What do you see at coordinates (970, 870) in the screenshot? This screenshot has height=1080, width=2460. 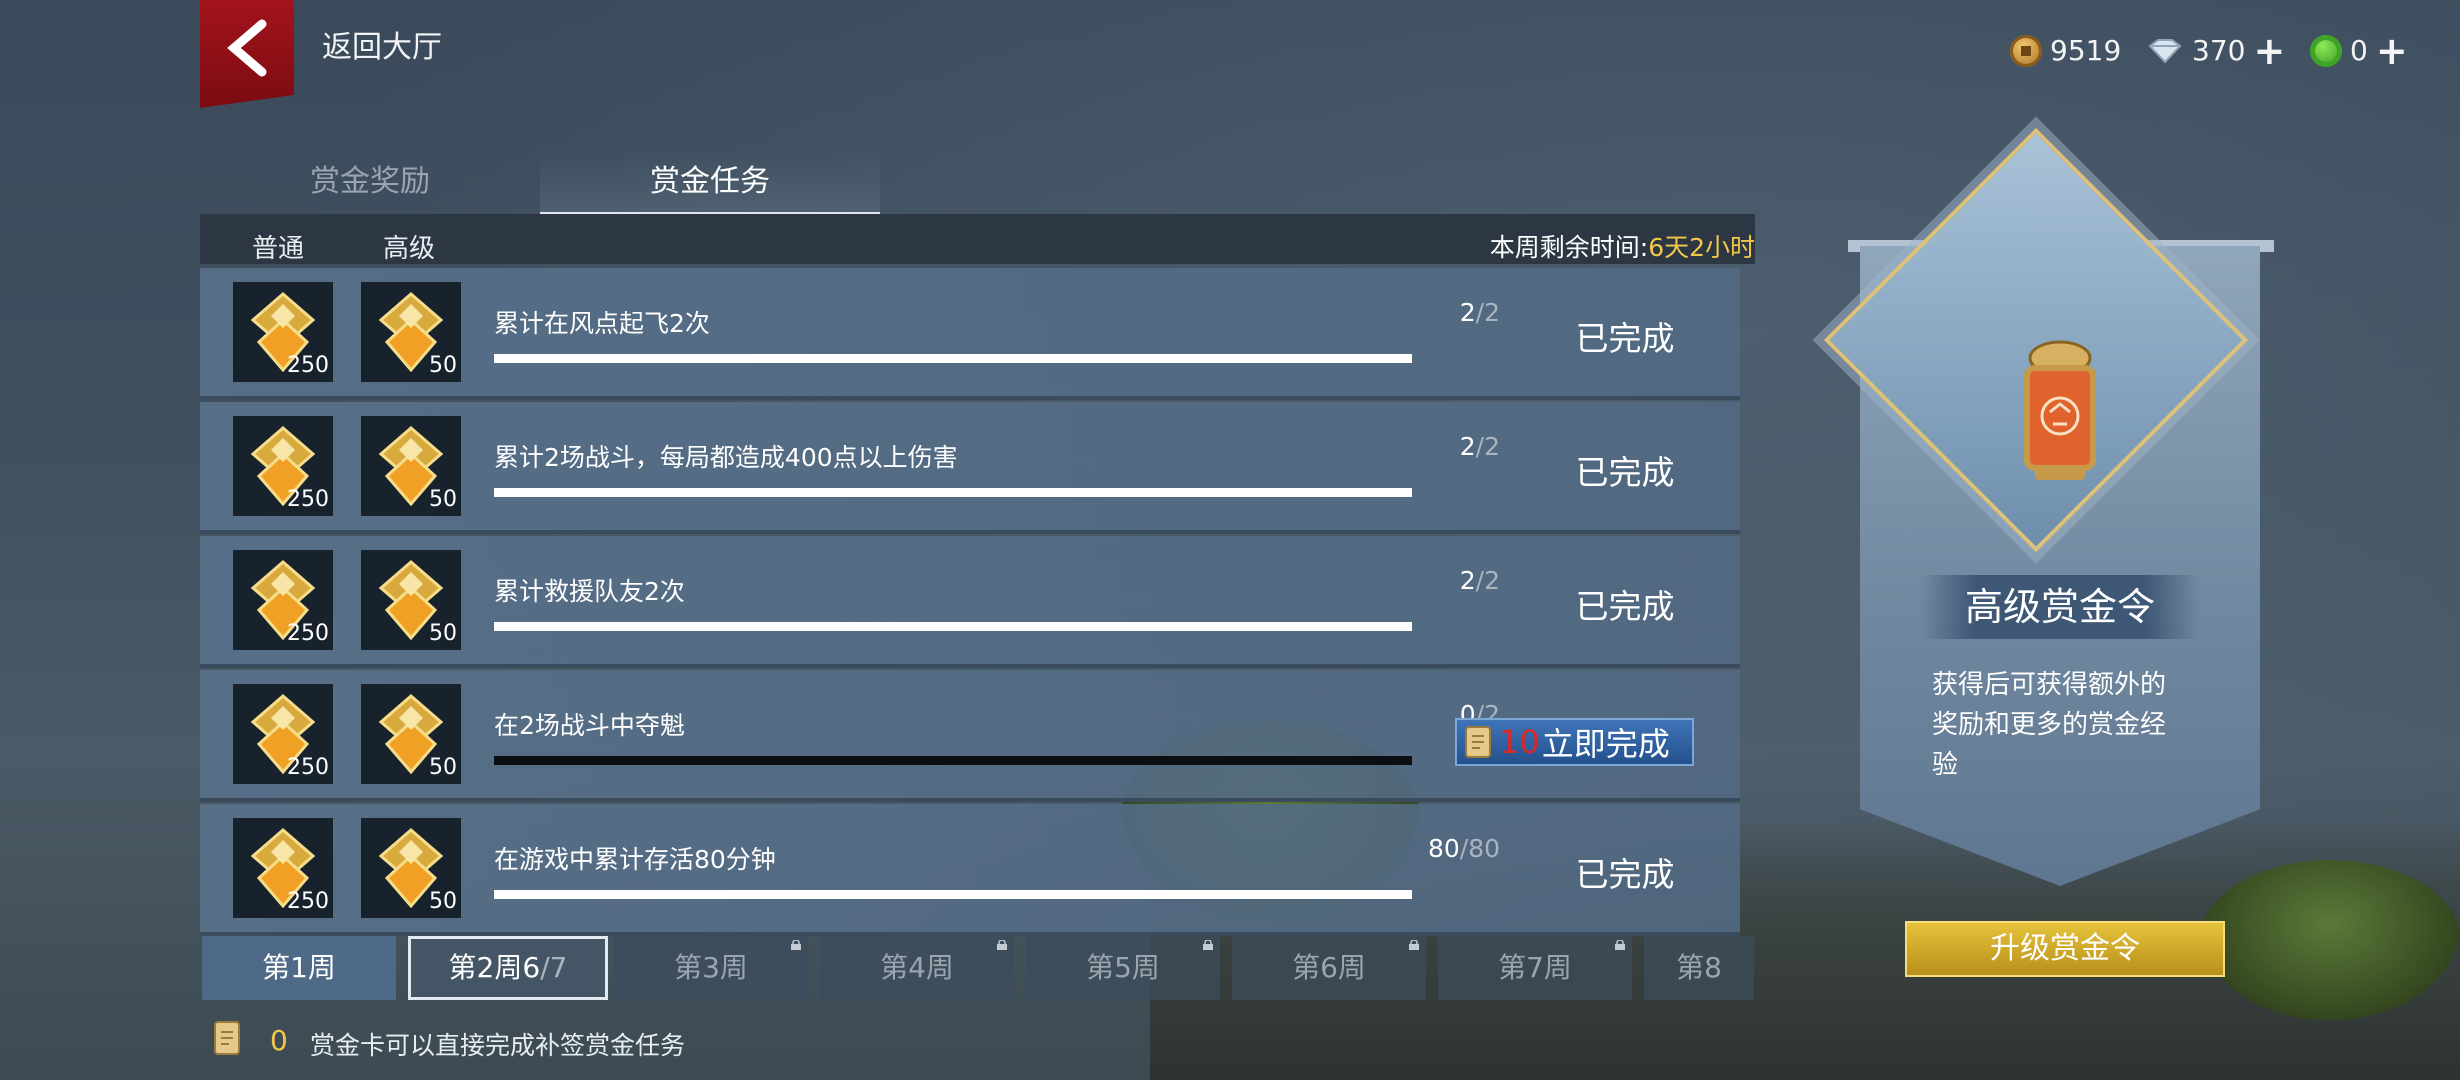 I see `task-row: 250 50 在游戏中累计存活80分钟 80/80 已完成` at bounding box center [970, 870].